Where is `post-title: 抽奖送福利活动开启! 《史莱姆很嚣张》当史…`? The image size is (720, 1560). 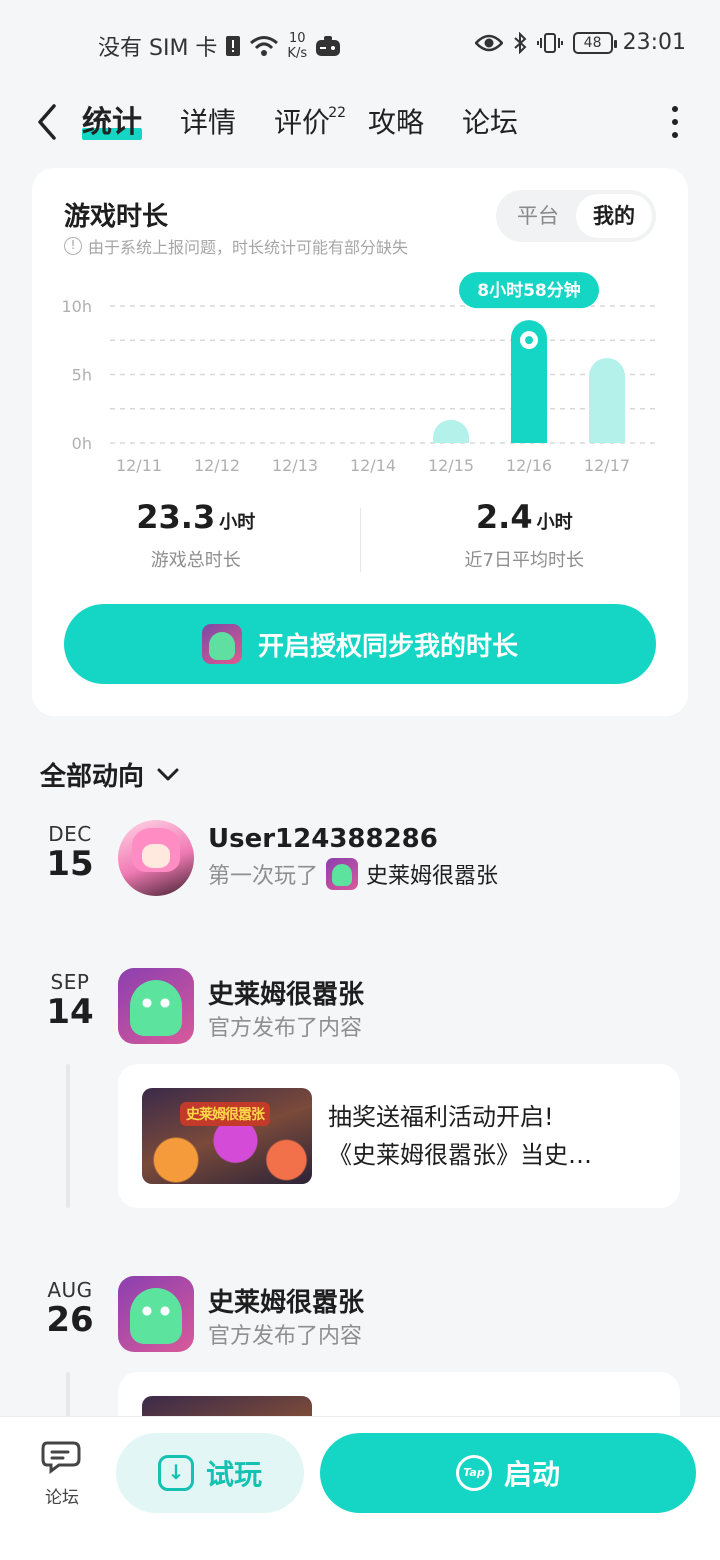 post-title: 抽奖送福利活动开启! 《史莱姆很嚣张》当史… is located at coordinates (488, 1136).